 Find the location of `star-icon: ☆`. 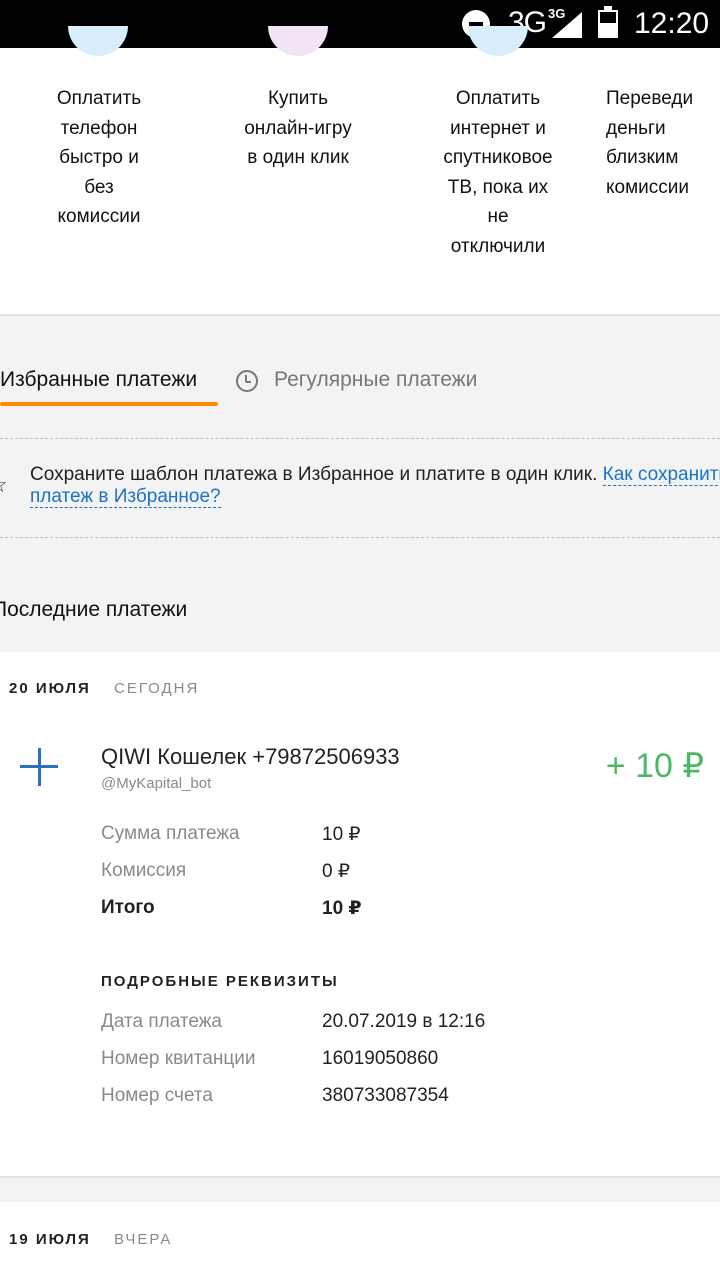

star-icon: ☆ is located at coordinates (4, 485).